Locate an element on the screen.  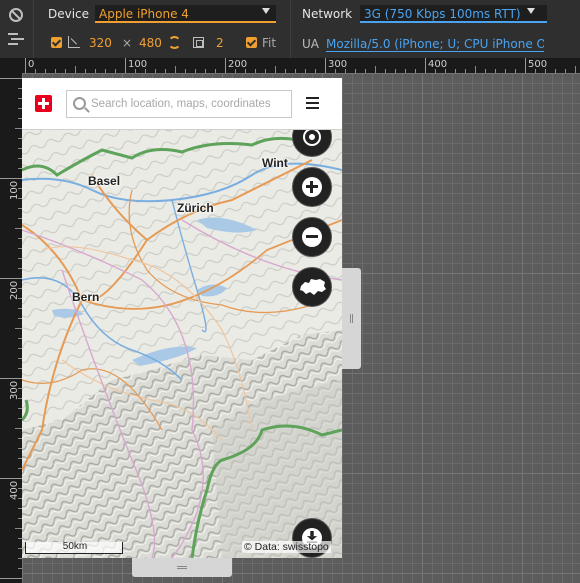
ruler-top-label: 300 is located at coordinates (338, 64).